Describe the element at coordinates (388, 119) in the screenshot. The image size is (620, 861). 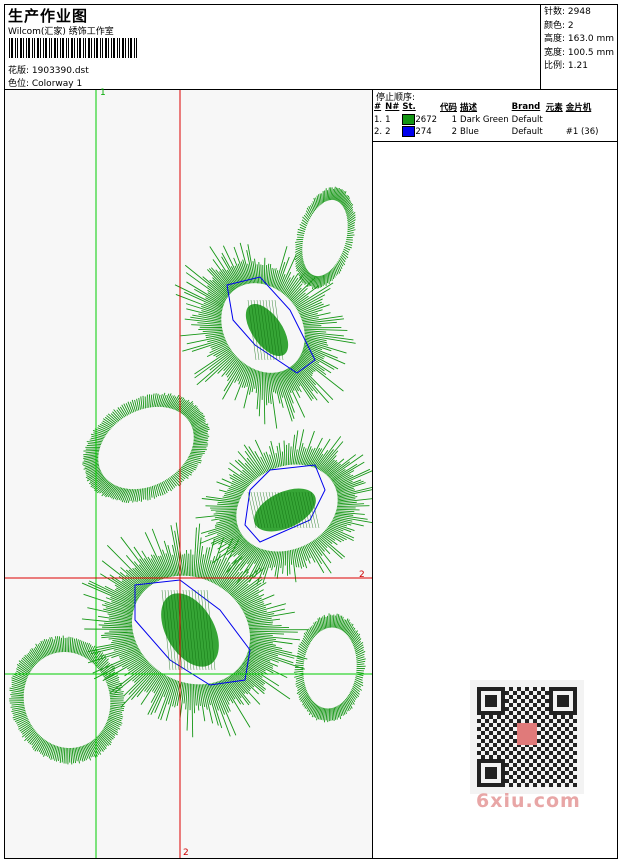
I see `stop-cell-needle: 1` at that location.